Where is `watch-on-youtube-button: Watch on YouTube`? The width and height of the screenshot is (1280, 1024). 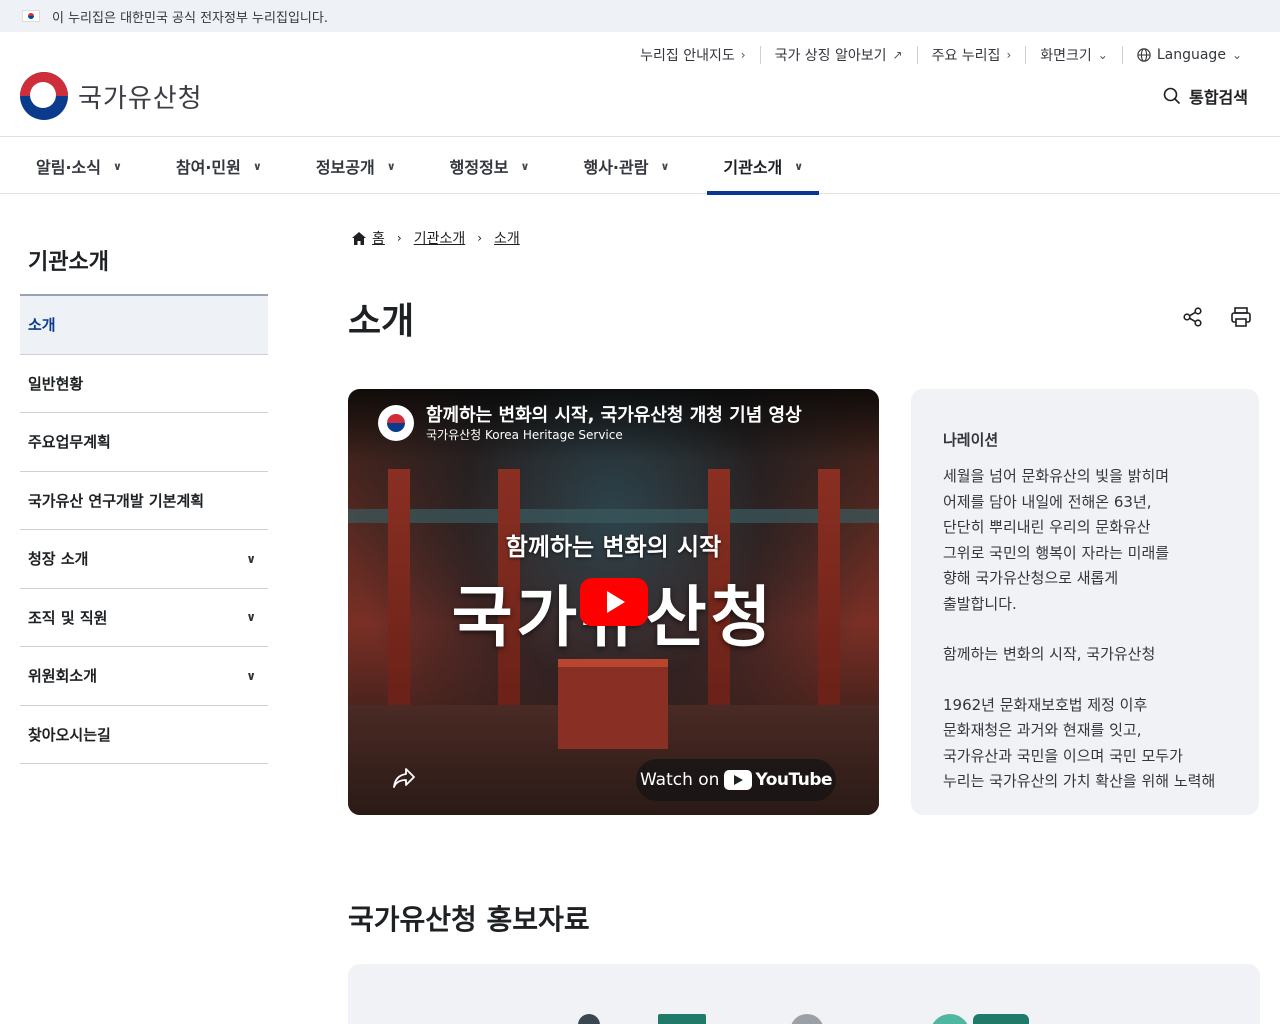 watch-on-youtube-button: Watch on YouTube is located at coordinates (736, 780).